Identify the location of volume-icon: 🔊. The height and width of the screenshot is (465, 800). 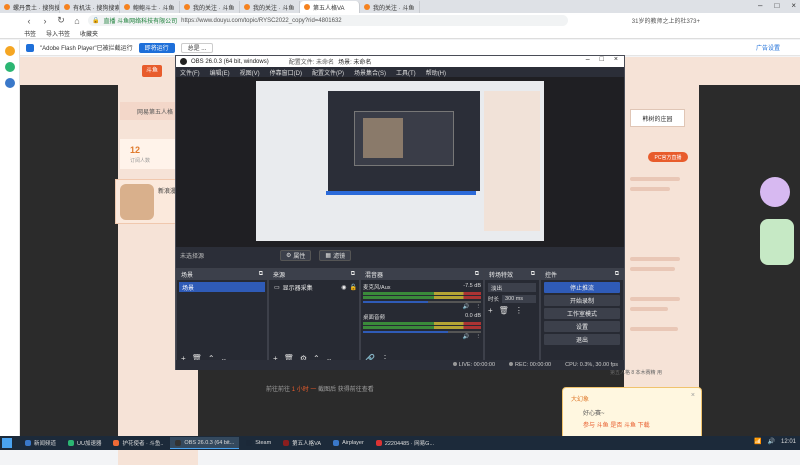
(771, 441).